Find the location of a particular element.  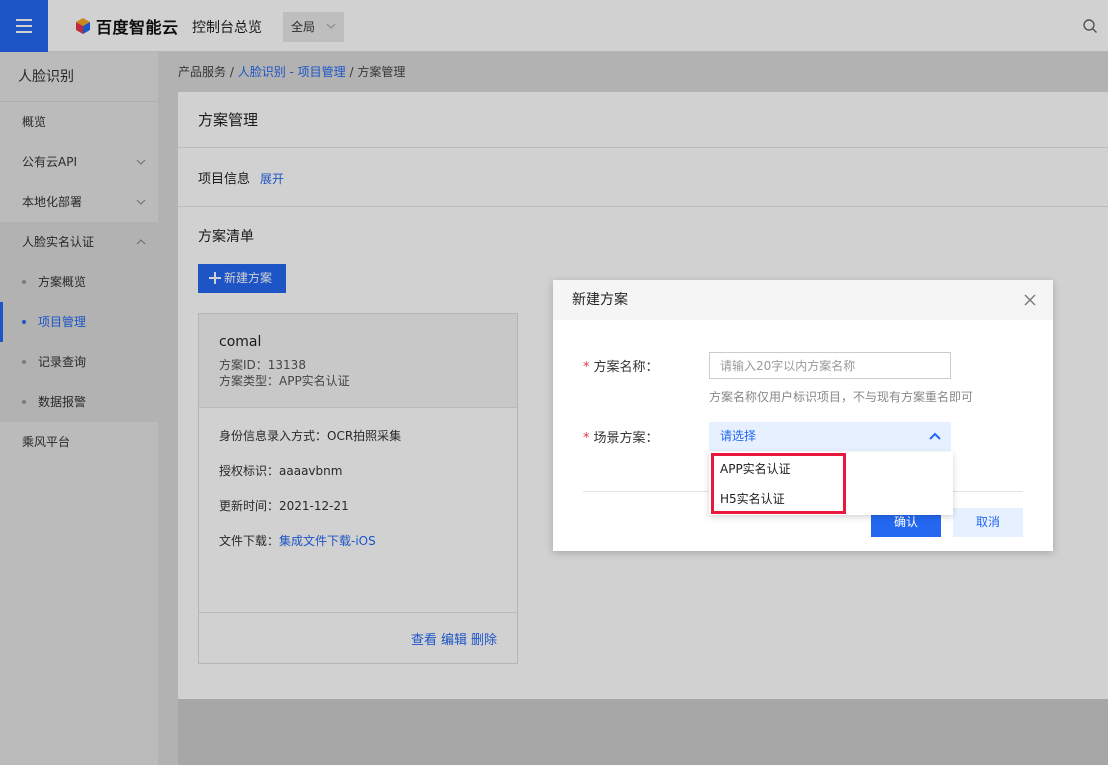

scene-select-value: 请选择 is located at coordinates (738, 436).